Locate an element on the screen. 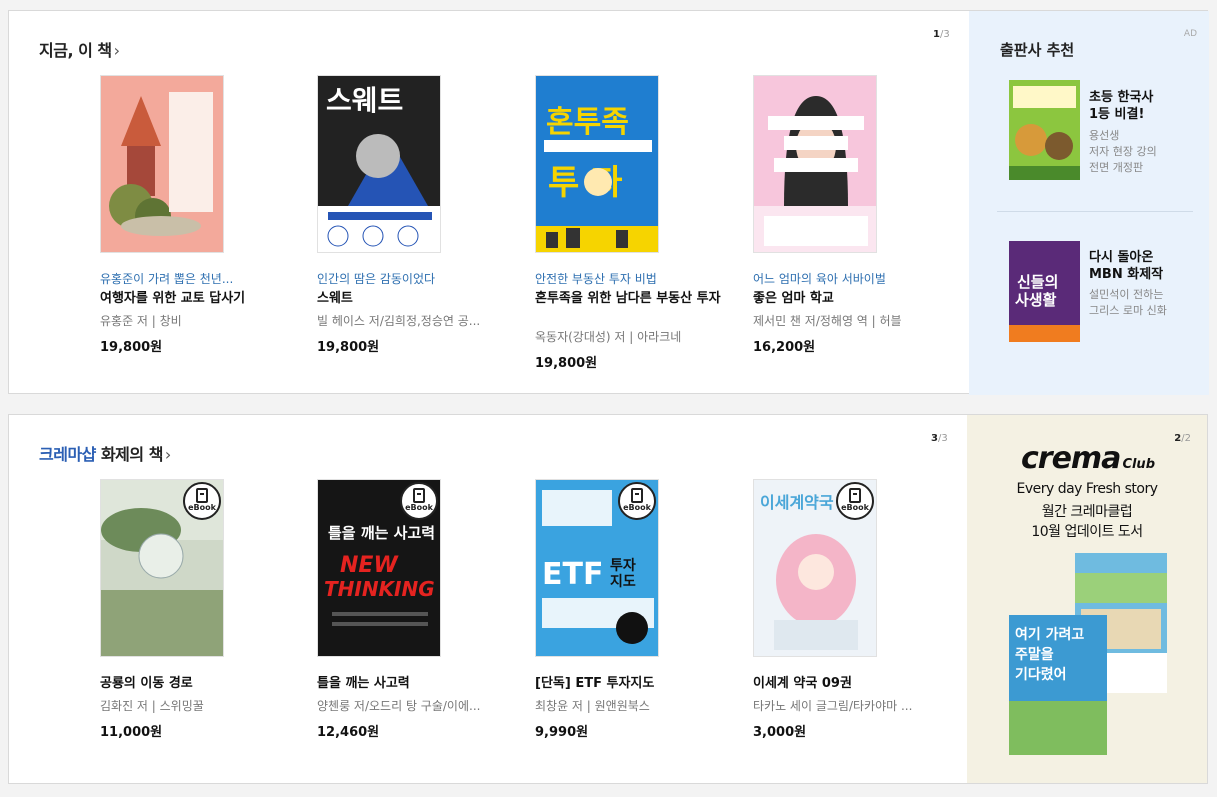 The height and width of the screenshot is (797, 1217). crema-book-front: 여기 가려고 주말을 기다렸어 is located at coordinates (1058, 685).